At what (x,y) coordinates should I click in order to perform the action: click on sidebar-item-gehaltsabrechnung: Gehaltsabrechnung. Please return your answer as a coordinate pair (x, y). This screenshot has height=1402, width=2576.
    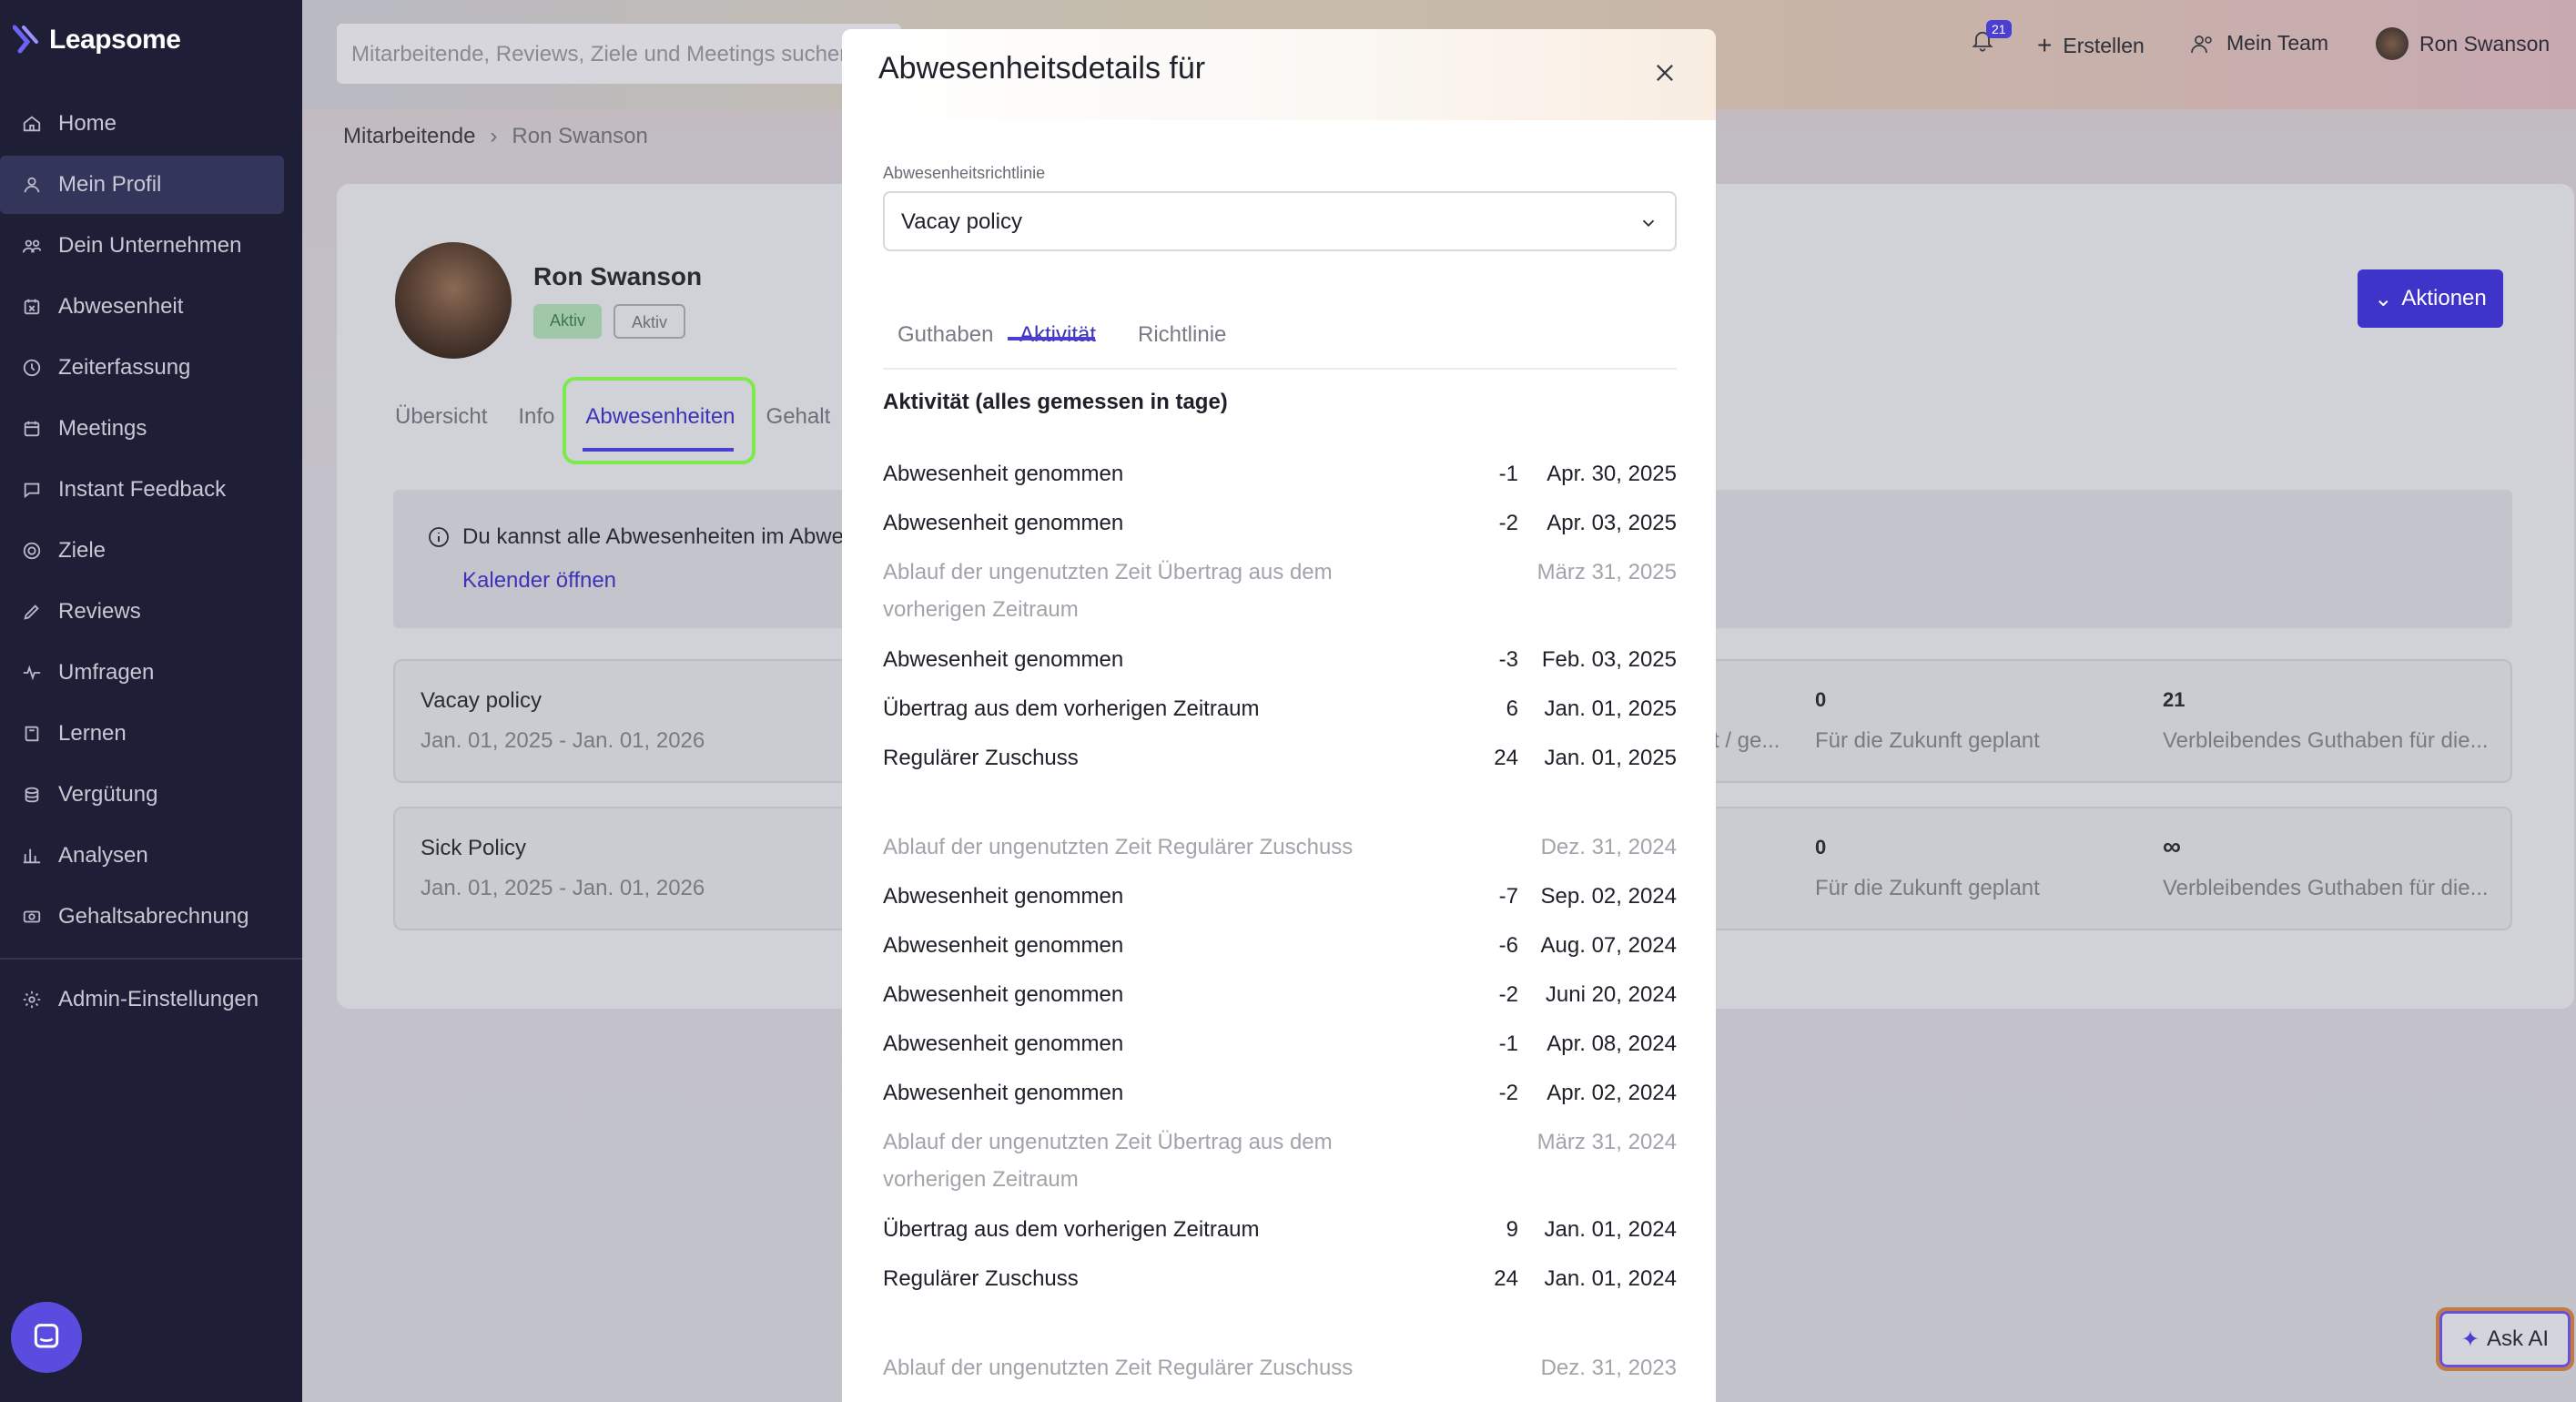
    Looking at the image, I should click on (151, 917).